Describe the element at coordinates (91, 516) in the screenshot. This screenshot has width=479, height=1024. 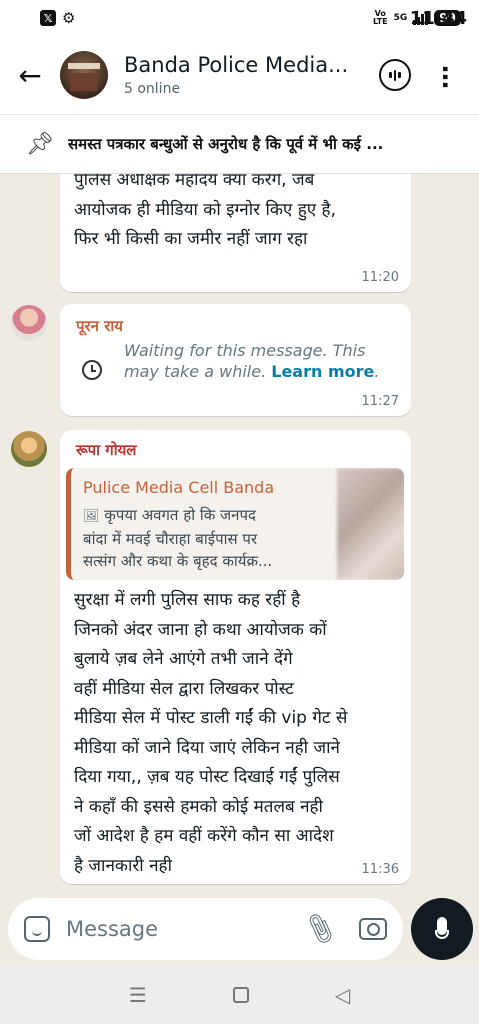
I see `image-icon: 🖼︎` at that location.